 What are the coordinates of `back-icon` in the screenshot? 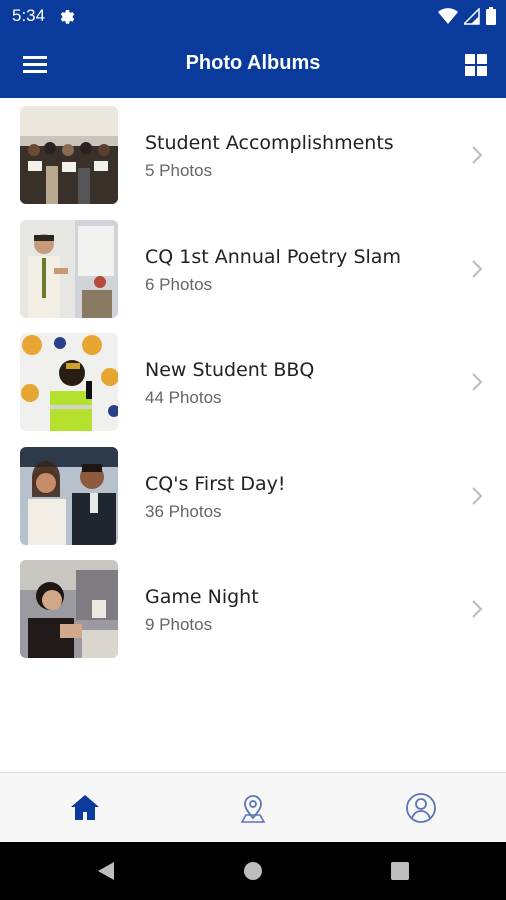 It's located at (106, 871).